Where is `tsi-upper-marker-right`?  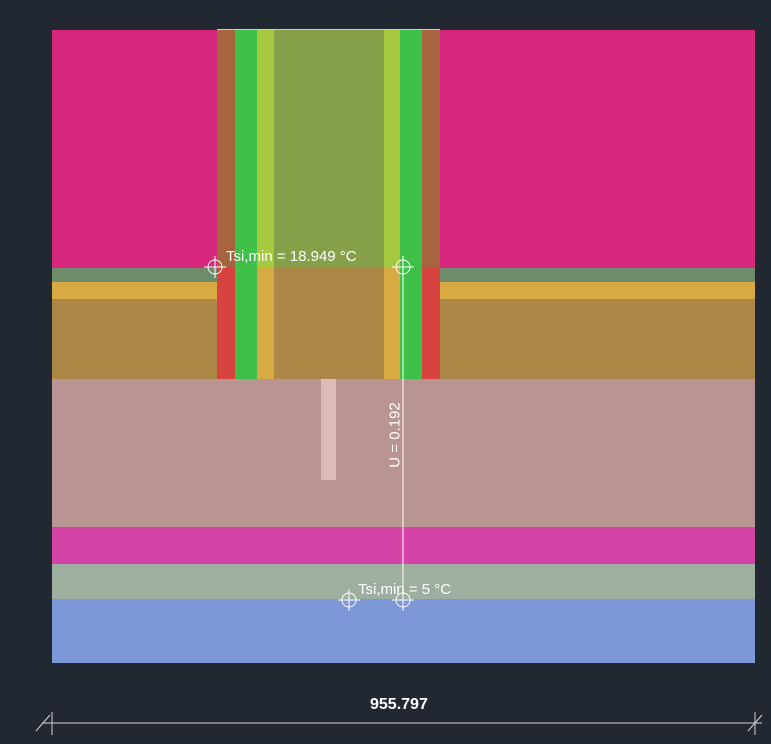 tsi-upper-marker-right is located at coordinates (403, 267).